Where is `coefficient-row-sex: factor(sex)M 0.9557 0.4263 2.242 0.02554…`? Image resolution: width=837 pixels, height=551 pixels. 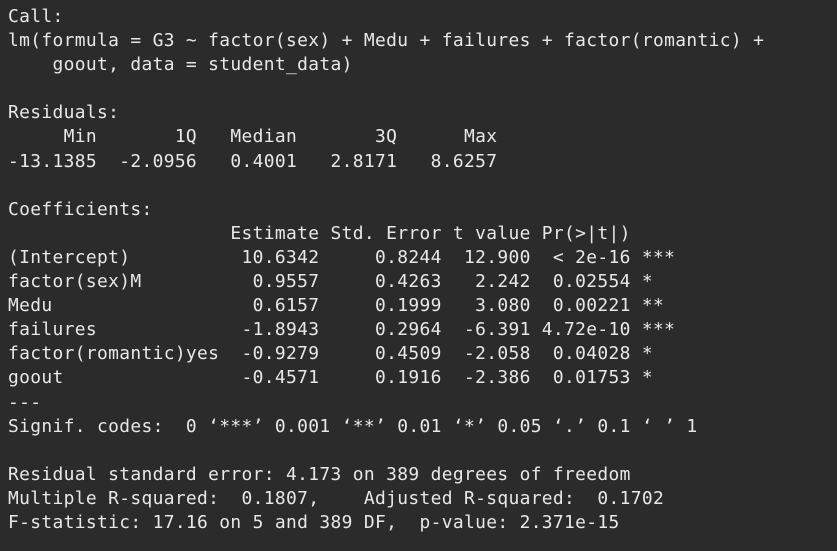 coefficient-row-sex: factor(sex)M 0.9557 0.4263 2.242 0.02554… is located at coordinates (331, 282).